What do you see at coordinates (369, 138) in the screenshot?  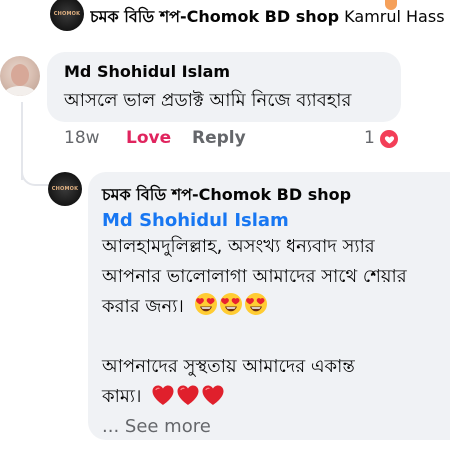 I see `reaction-count: 1` at bounding box center [369, 138].